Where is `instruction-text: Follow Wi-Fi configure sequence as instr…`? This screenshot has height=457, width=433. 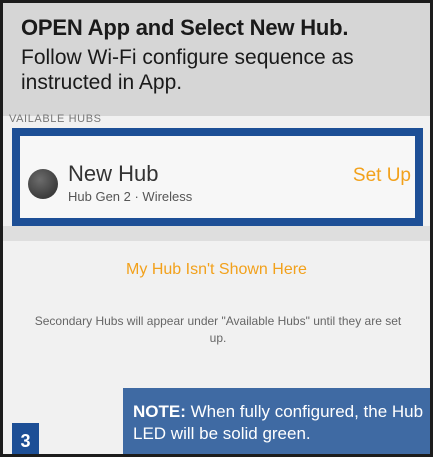 instruction-text: Follow Wi-Fi configure sequence as instr… is located at coordinates (187, 70).